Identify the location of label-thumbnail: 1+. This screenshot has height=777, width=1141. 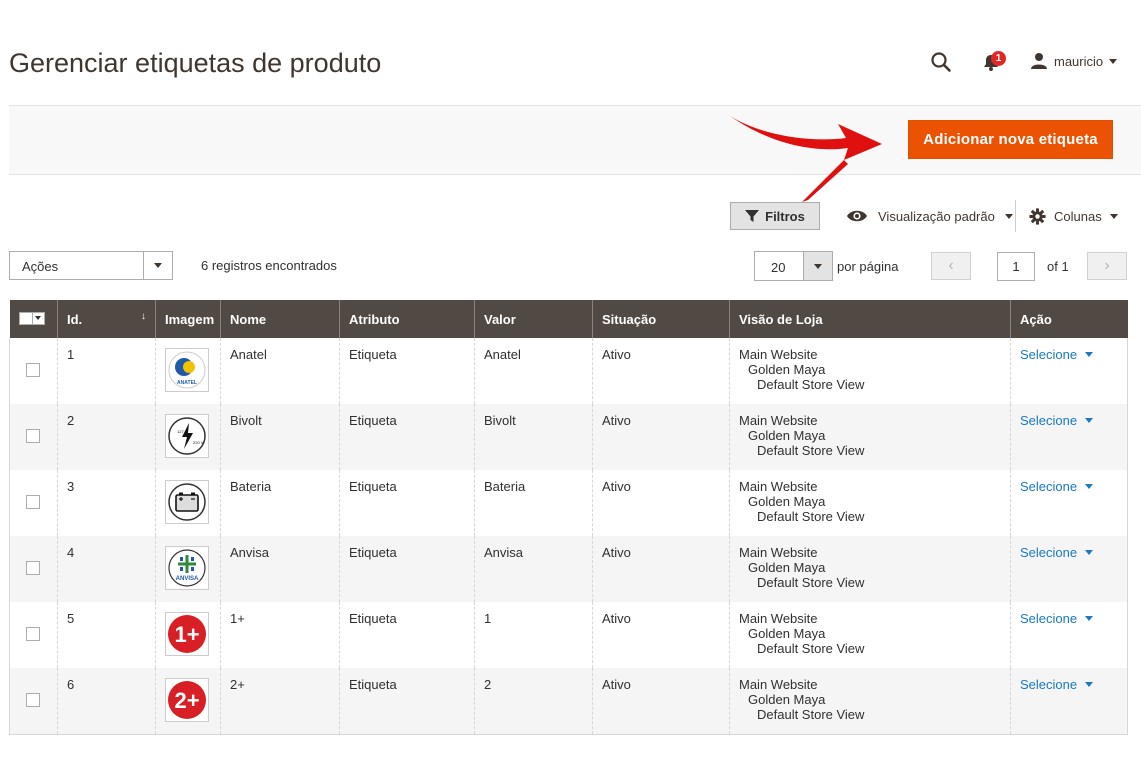
(187, 634).